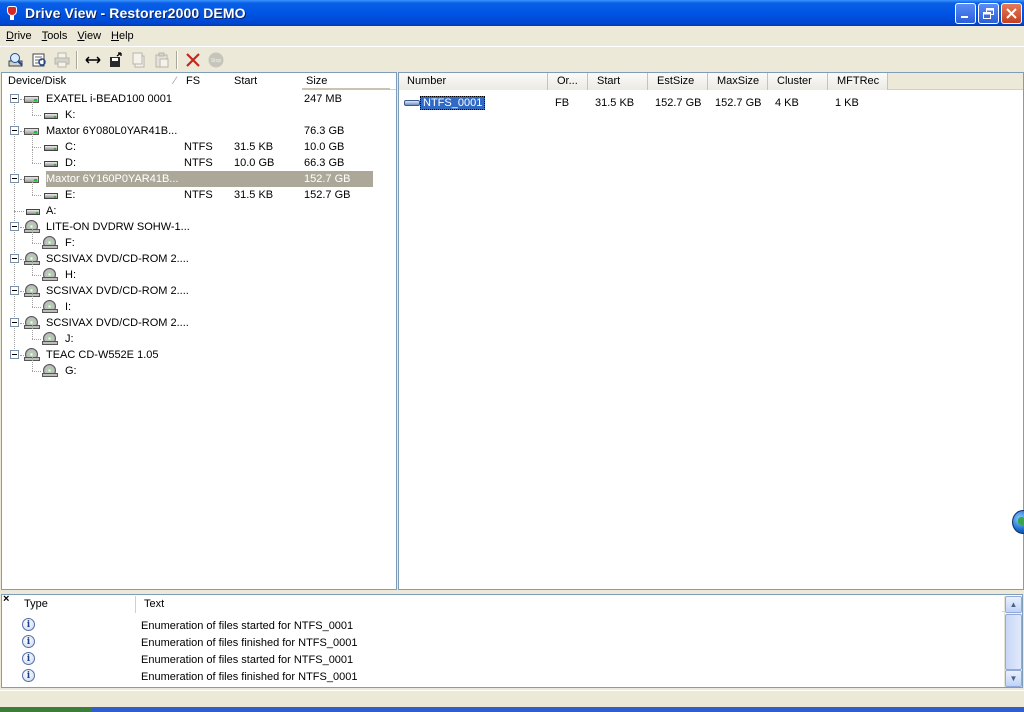  I want to click on log-scrollbar: ▲ ▼, so click(1013, 641).